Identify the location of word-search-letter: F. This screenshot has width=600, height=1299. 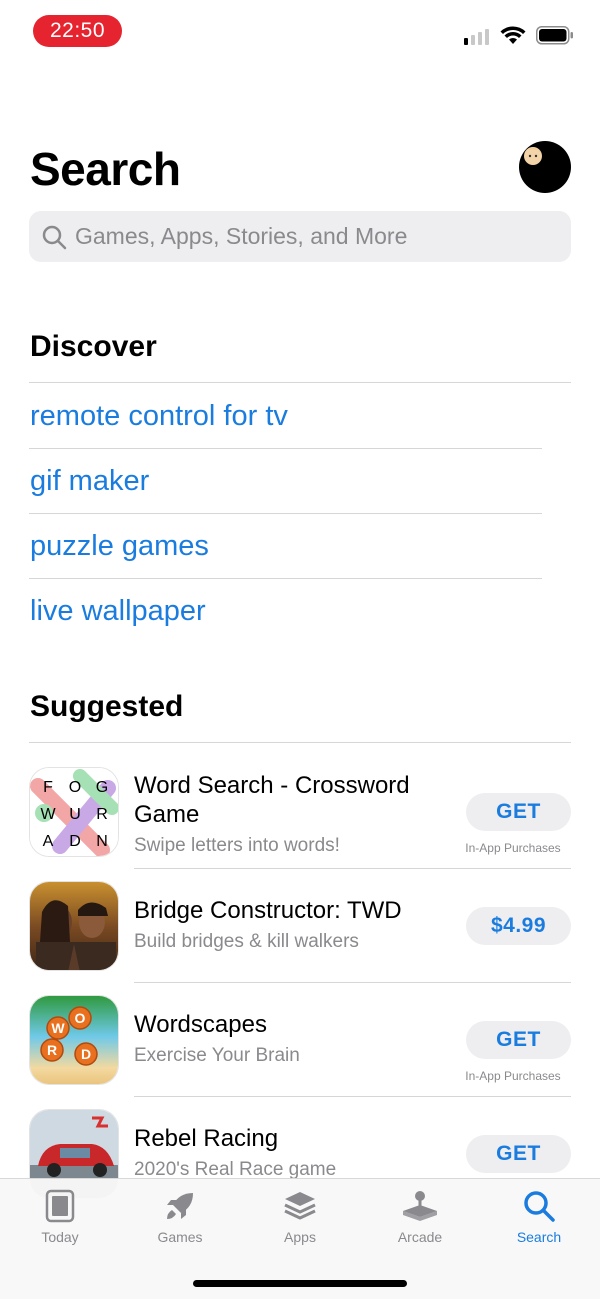
(48, 787).